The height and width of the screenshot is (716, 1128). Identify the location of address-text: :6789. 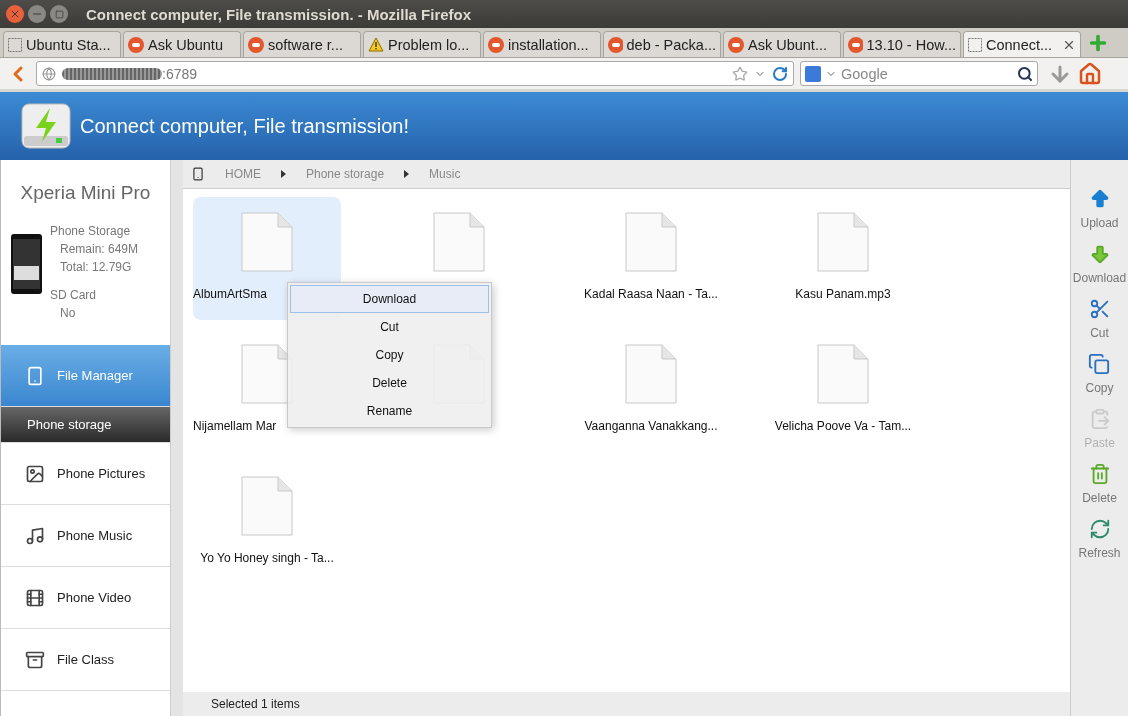
(180, 73).